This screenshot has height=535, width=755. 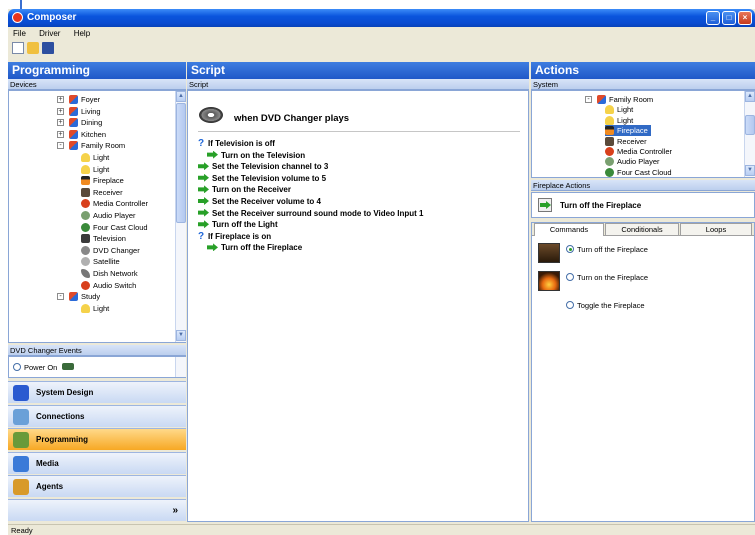 I want to click on system-scrollbar: ▲ ▼, so click(x=749, y=134).